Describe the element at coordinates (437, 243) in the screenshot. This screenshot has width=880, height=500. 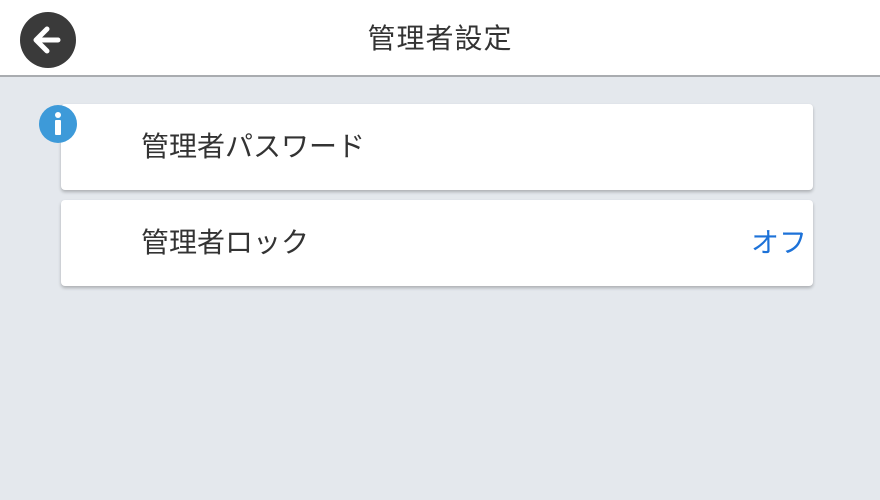
I see `menu-item-admin-lock: 管理者ロック オフ` at that location.